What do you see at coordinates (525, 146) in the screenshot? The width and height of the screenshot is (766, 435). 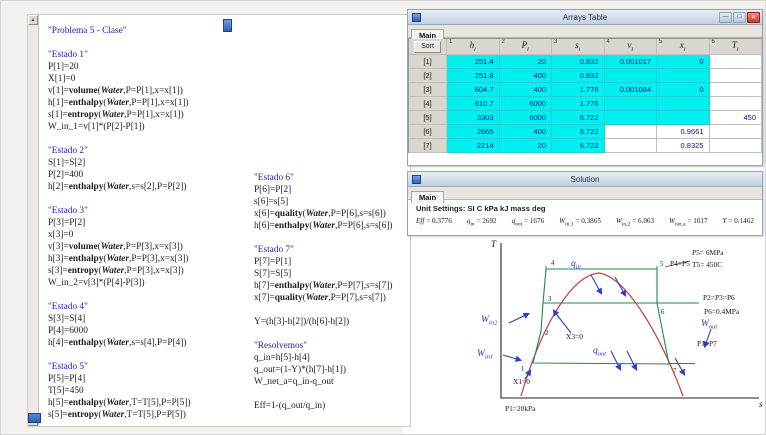 I see `array-cell: 20` at bounding box center [525, 146].